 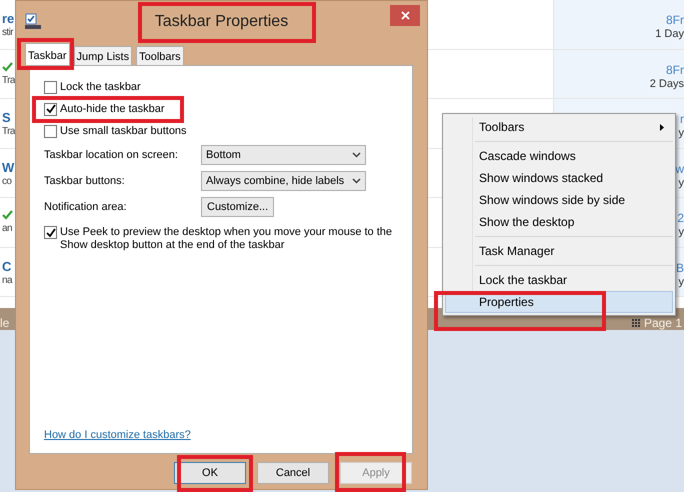 I want to click on menu-item: Lock the taskbar, so click(x=559, y=280).